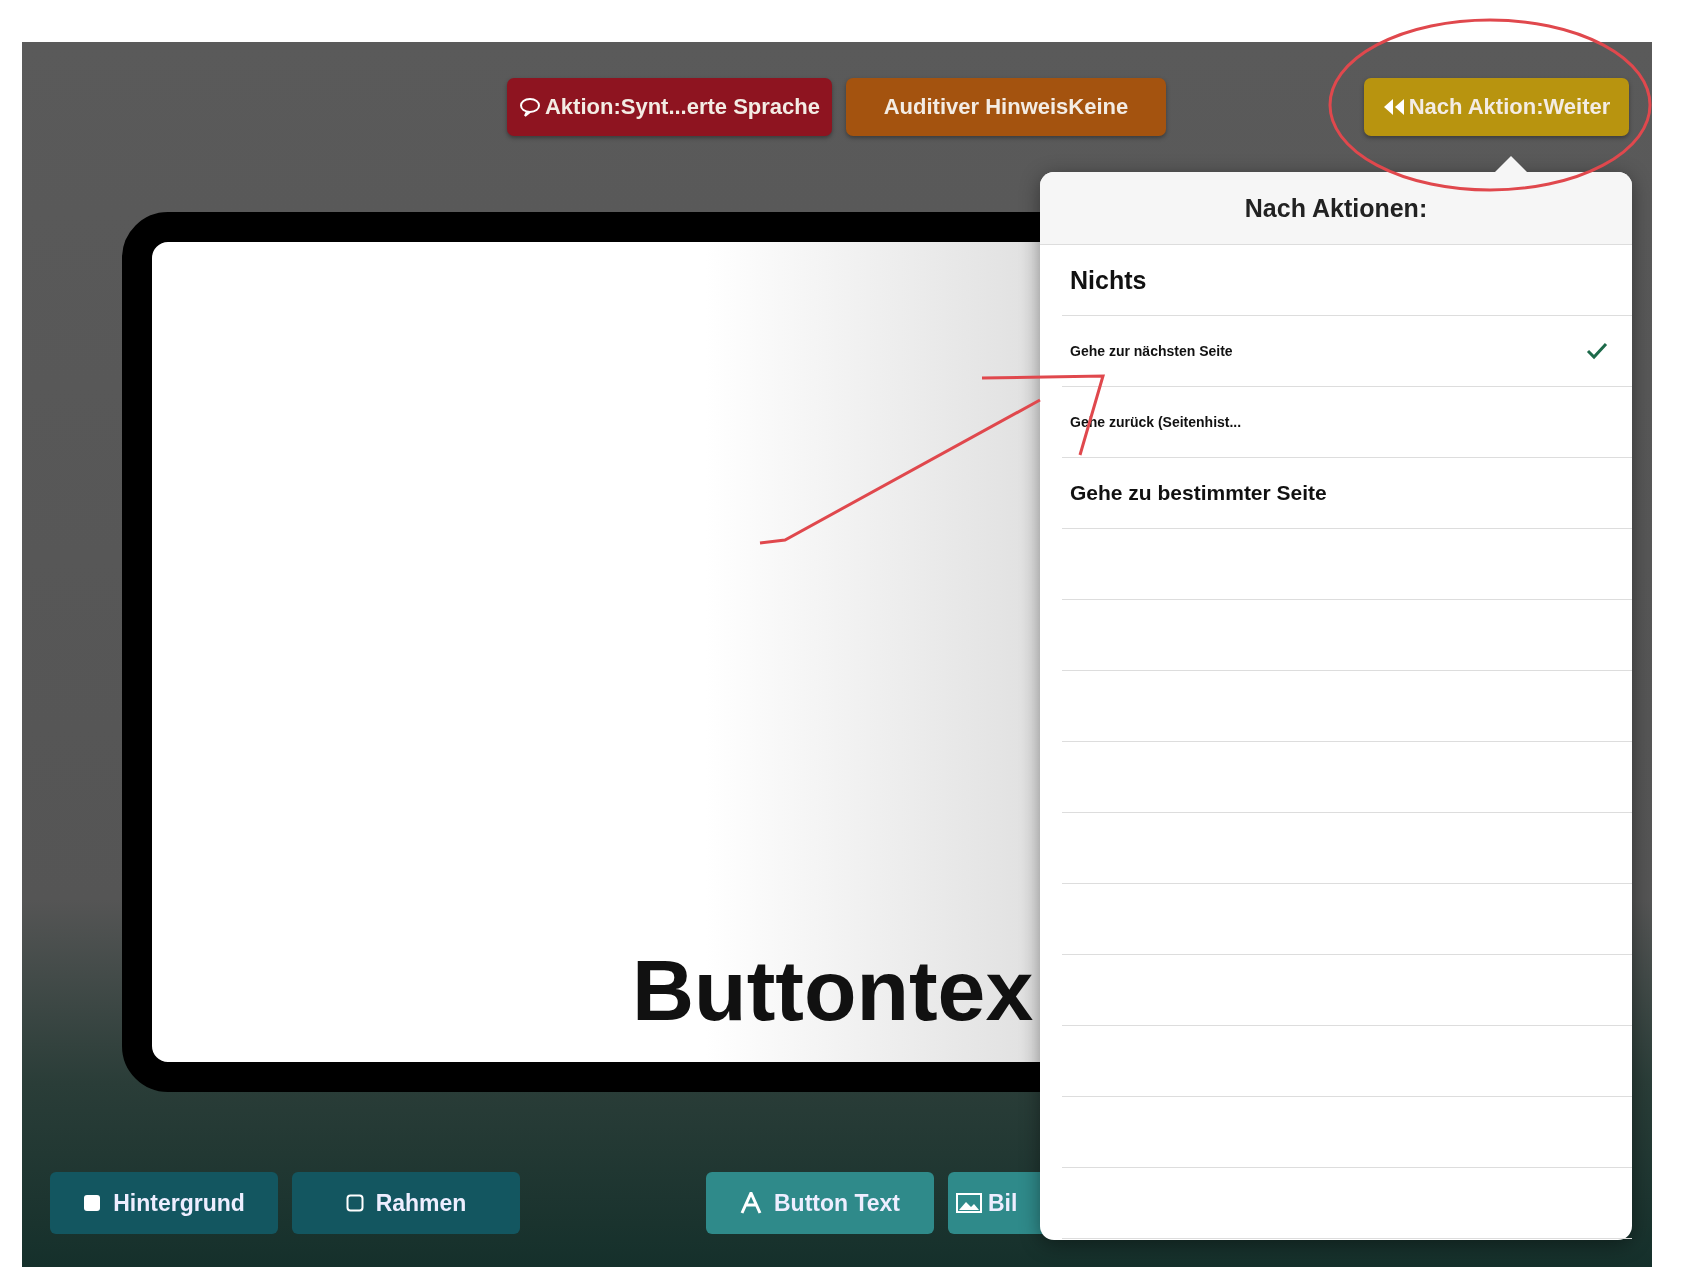 The height and width of the screenshot is (1272, 1703). I want to click on menu-option: Gehe zu bestimmter Seite, so click(1347, 493).